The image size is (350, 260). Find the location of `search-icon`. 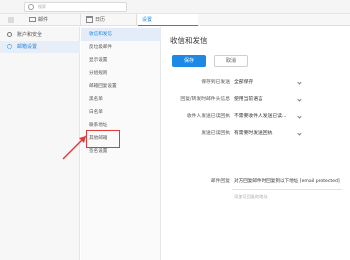

search-icon is located at coordinates (31, 7).